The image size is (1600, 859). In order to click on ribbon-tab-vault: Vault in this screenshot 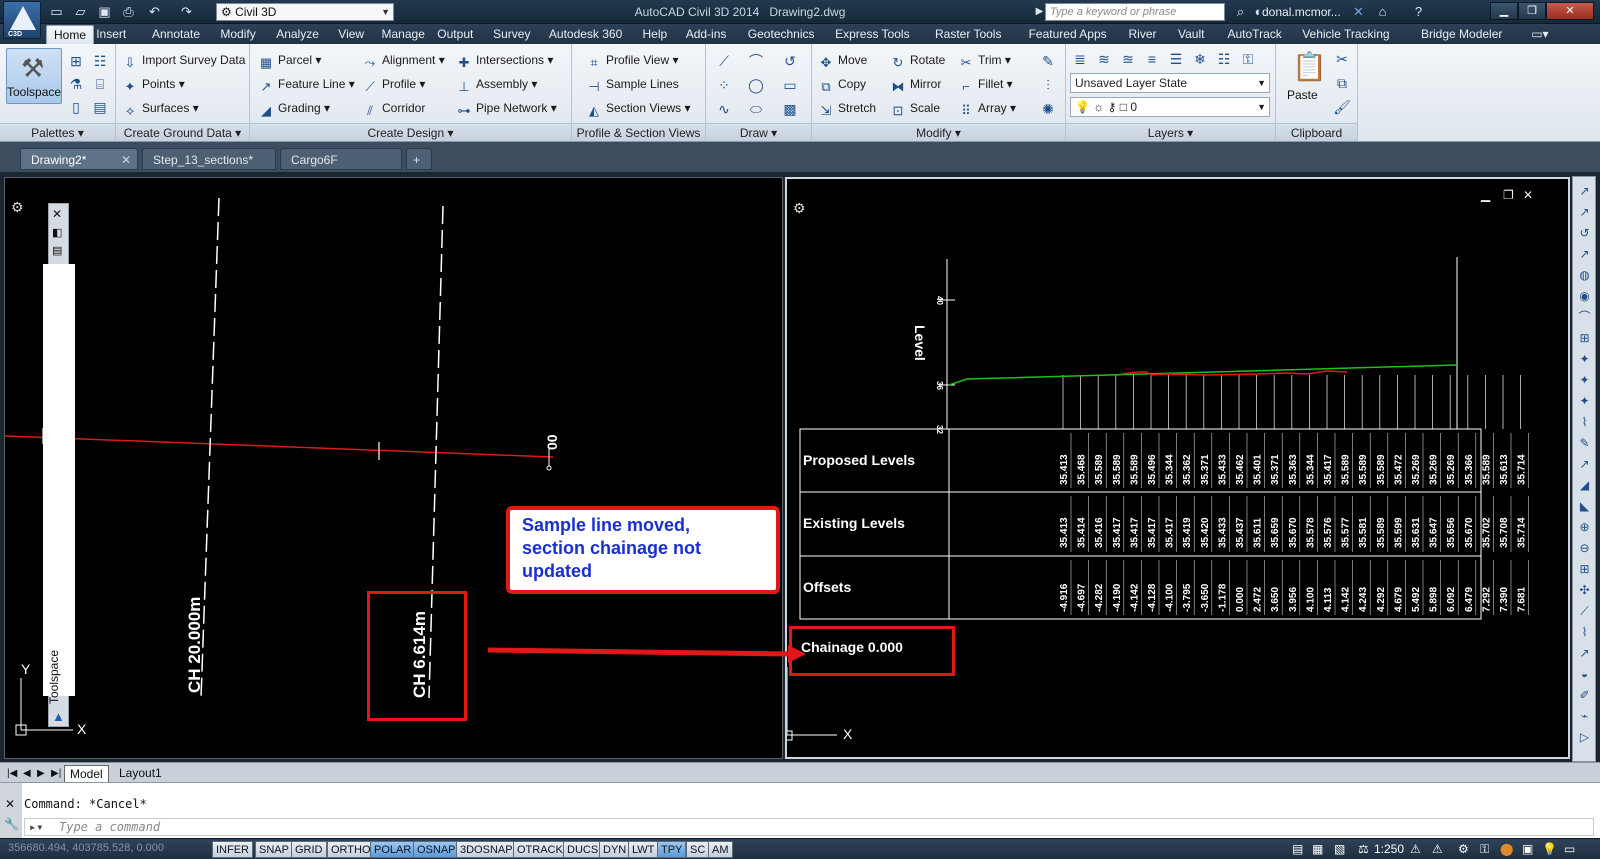, I will do `click(1191, 34)`.